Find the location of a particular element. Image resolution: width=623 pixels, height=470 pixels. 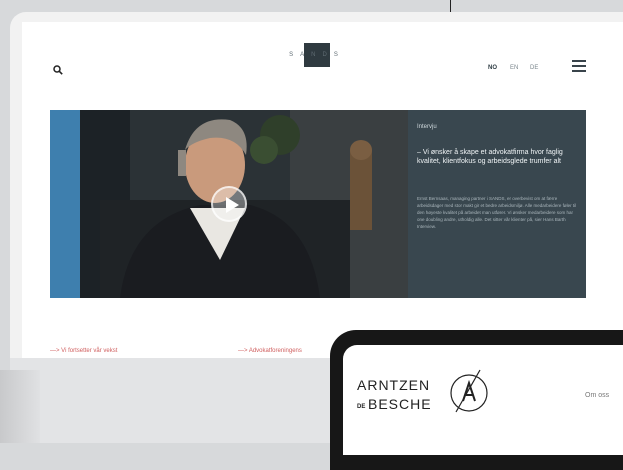

brand-prefix: DE is located at coordinates (361, 407).